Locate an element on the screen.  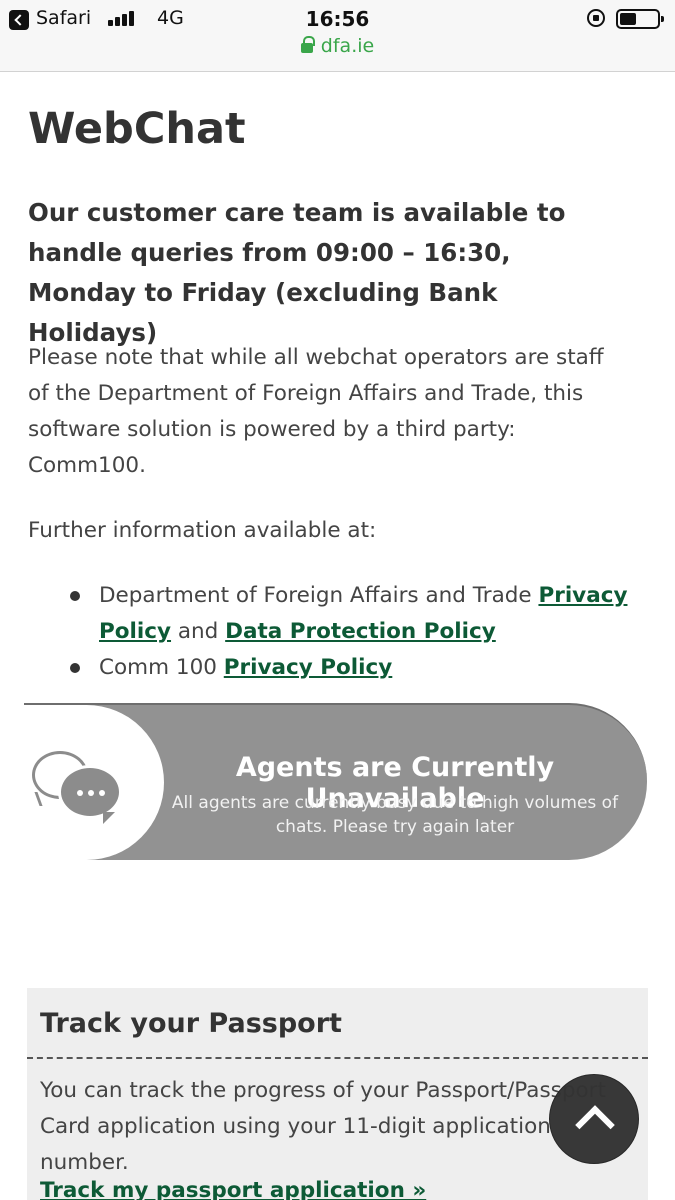
list-item-text: Comm 100 is located at coordinates (161, 667).